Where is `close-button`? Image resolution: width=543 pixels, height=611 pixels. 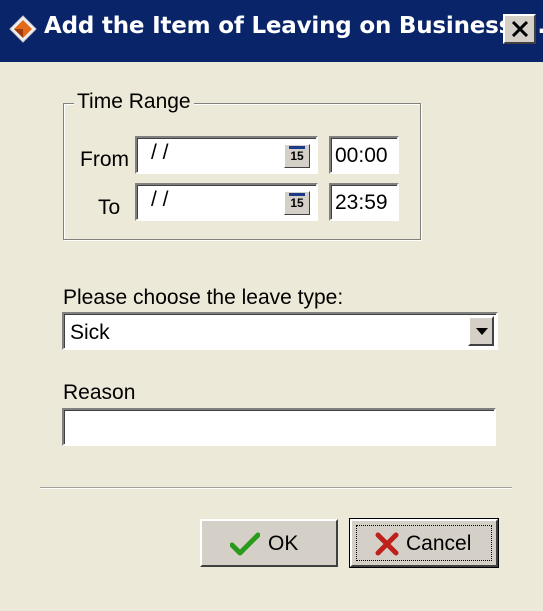 close-button is located at coordinates (519, 29).